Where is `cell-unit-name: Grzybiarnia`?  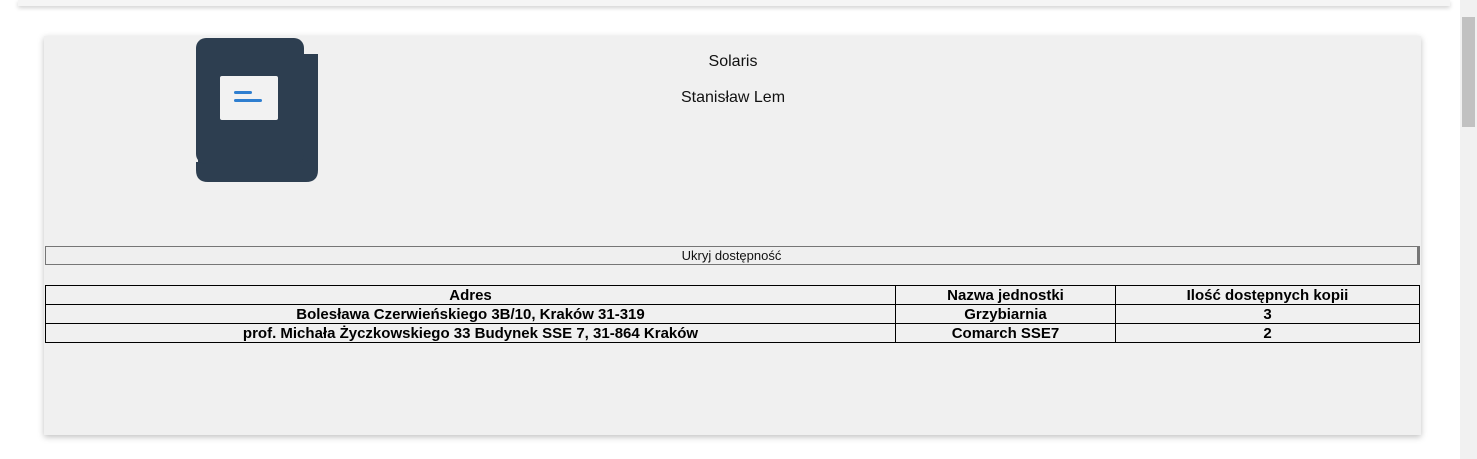 cell-unit-name: Grzybiarnia is located at coordinates (1005, 314).